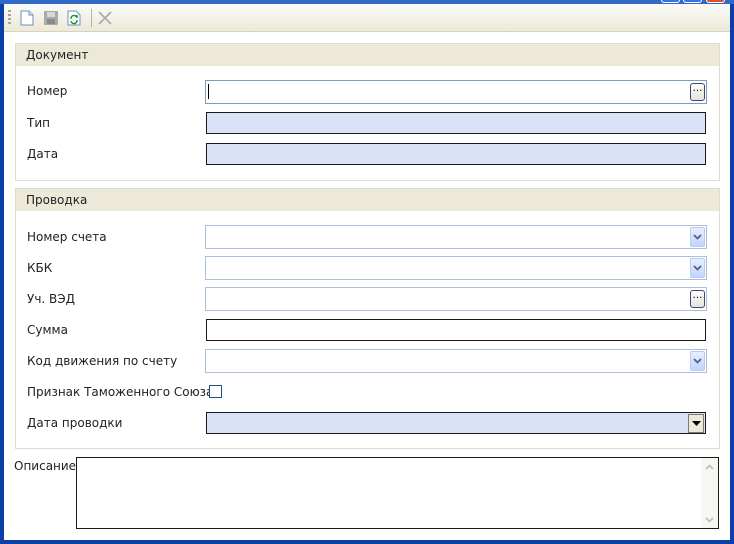  I want to click on posting-date-picker, so click(456, 423).